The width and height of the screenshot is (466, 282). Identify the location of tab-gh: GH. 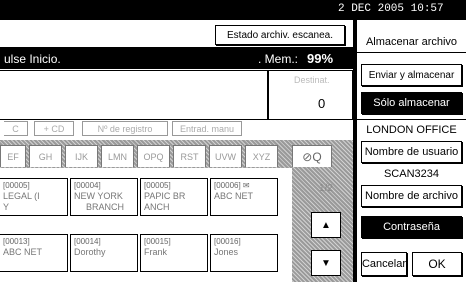
(45, 156).